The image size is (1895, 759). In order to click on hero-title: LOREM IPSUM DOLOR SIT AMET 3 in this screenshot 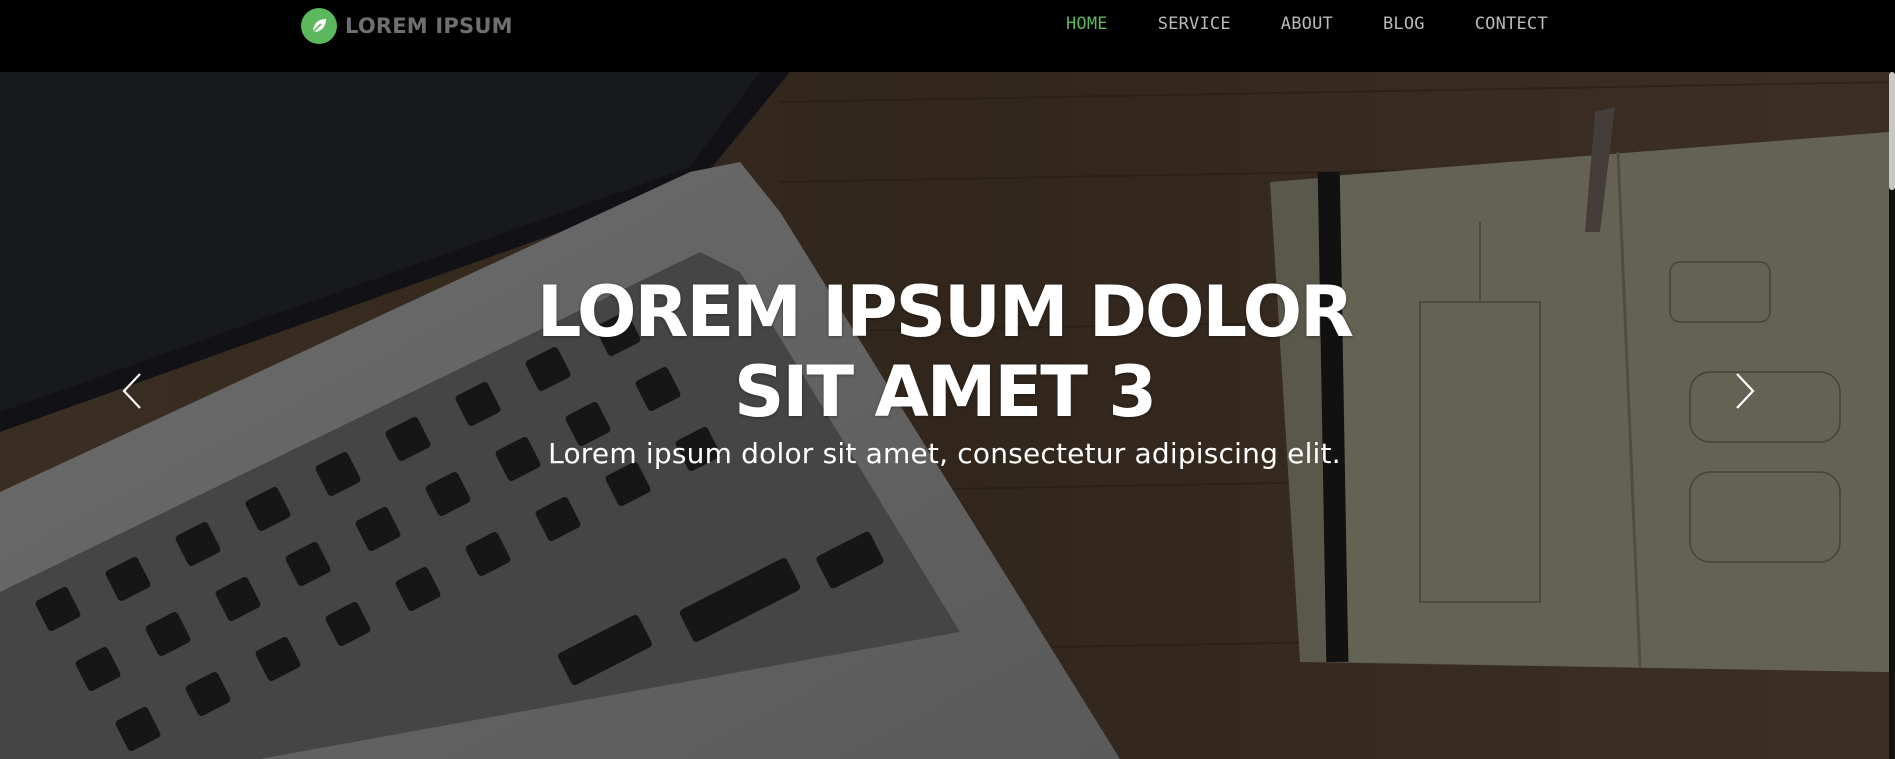, I will do `click(945, 352)`.